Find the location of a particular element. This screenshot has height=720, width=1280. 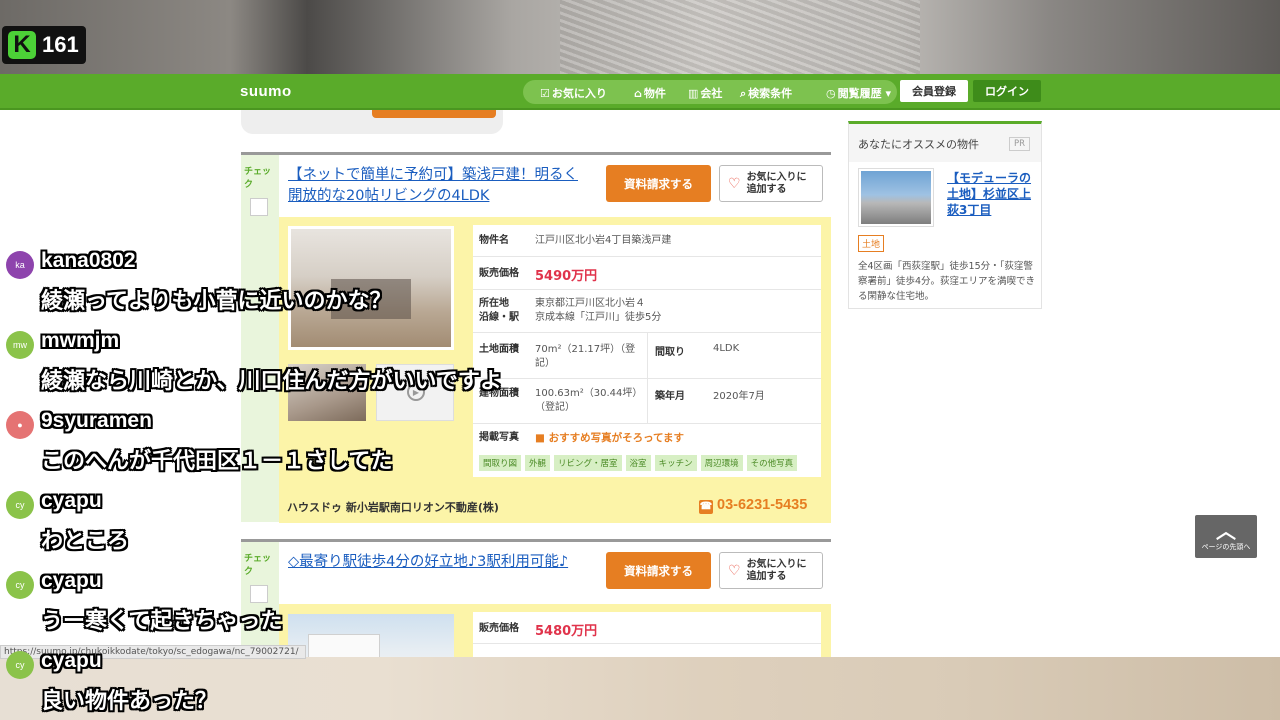

photo-chip: 外観 is located at coordinates (538, 463).